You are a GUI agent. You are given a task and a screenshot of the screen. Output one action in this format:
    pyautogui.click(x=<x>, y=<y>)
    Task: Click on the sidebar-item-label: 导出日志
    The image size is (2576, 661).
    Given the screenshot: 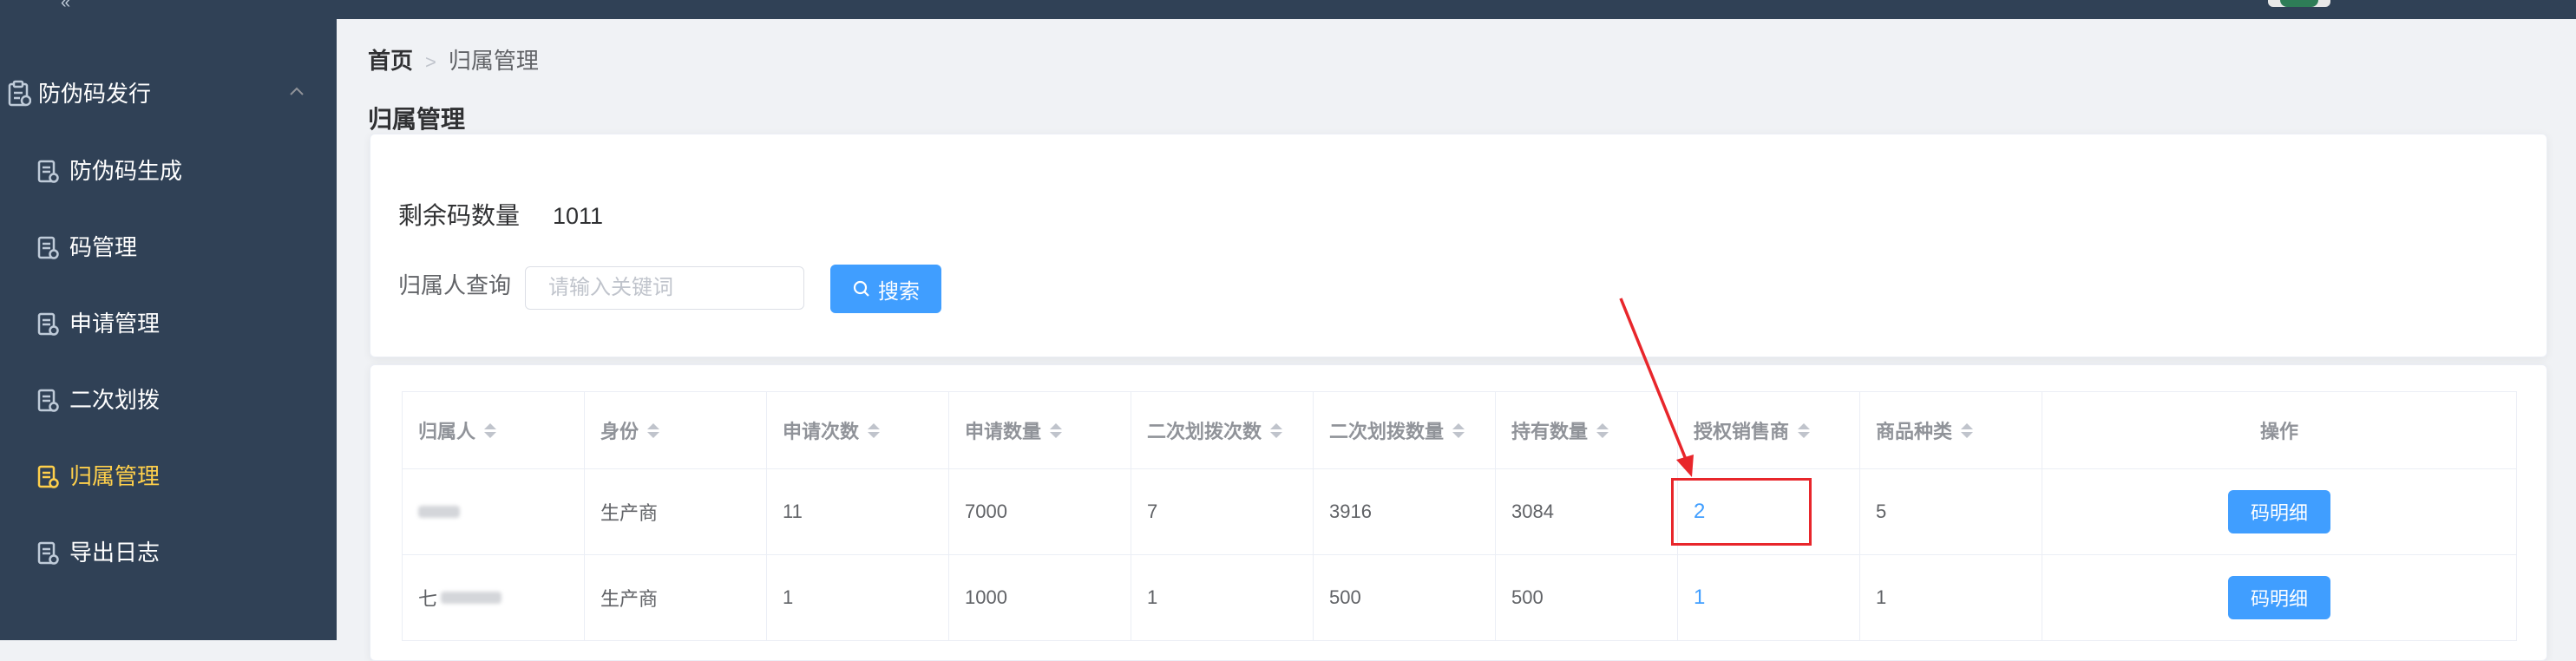 What is the action you would take?
    pyautogui.click(x=115, y=553)
    